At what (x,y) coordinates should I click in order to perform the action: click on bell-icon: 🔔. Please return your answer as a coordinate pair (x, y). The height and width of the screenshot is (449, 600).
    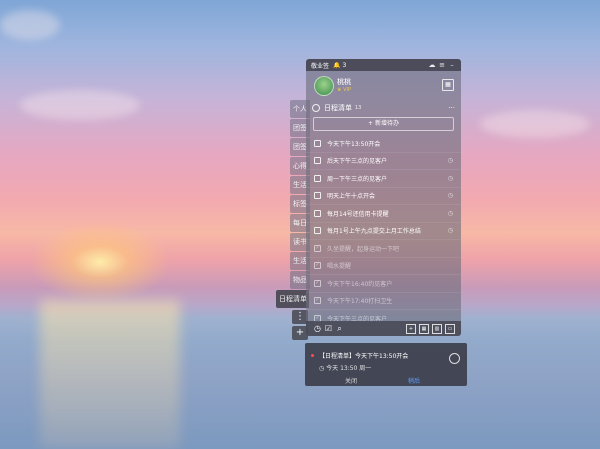
    Looking at the image, I should click on (336, 65).